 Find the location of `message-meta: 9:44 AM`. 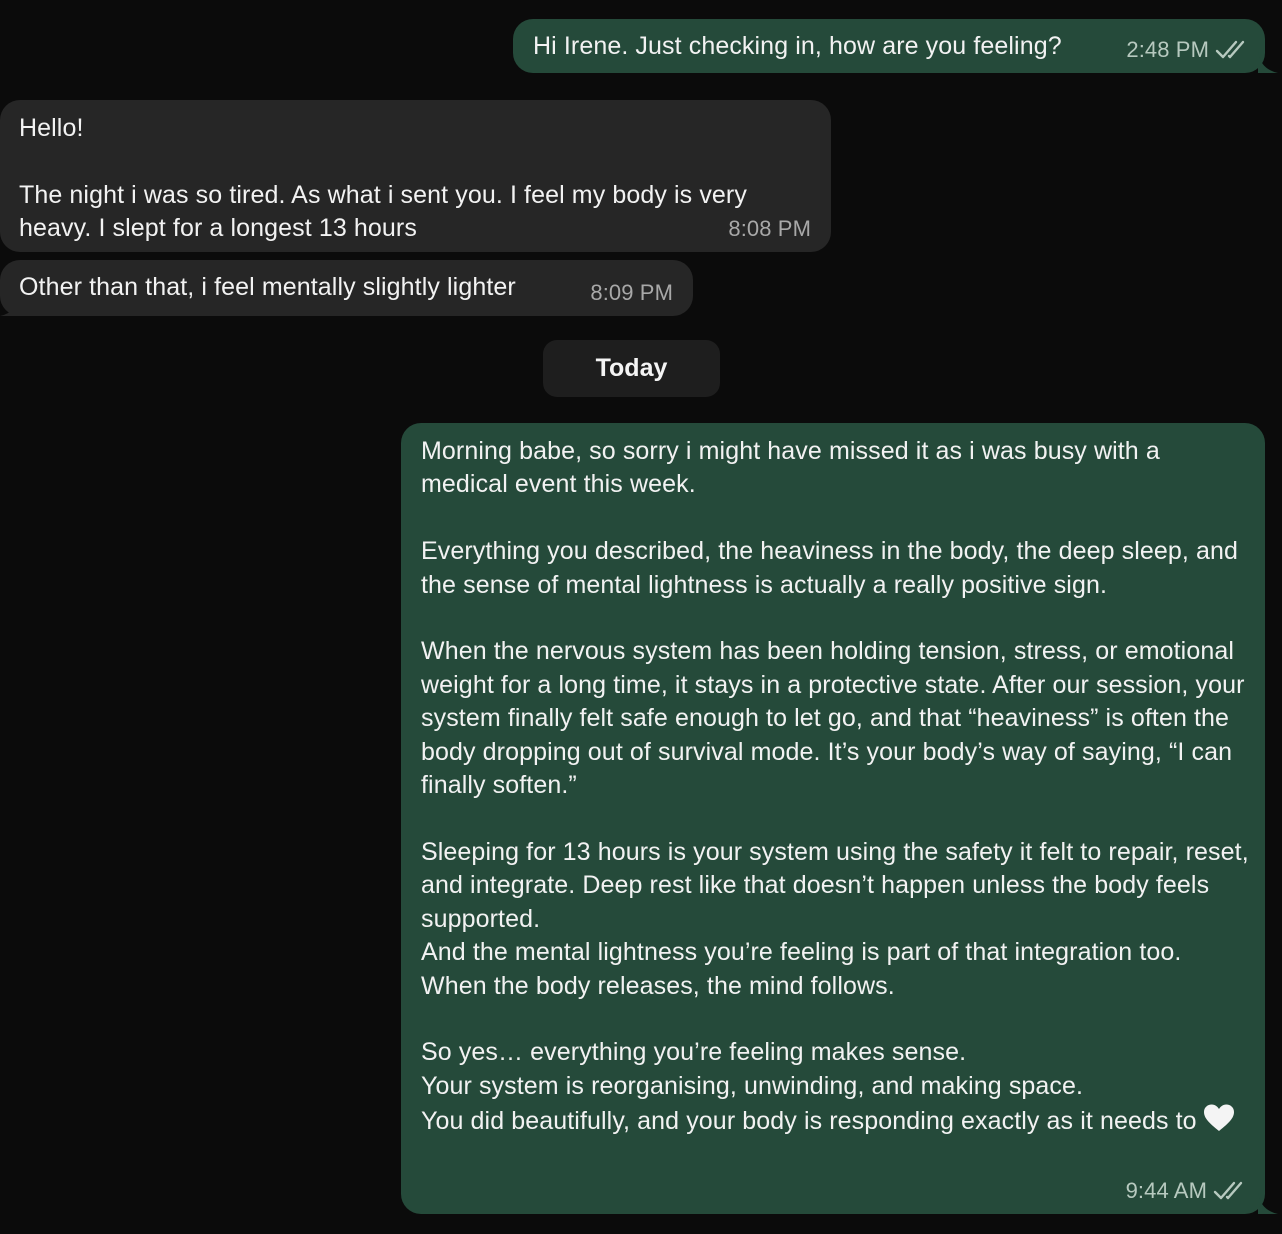

message-meta: 9:44 AM is located at coordinates (1186, 1191).